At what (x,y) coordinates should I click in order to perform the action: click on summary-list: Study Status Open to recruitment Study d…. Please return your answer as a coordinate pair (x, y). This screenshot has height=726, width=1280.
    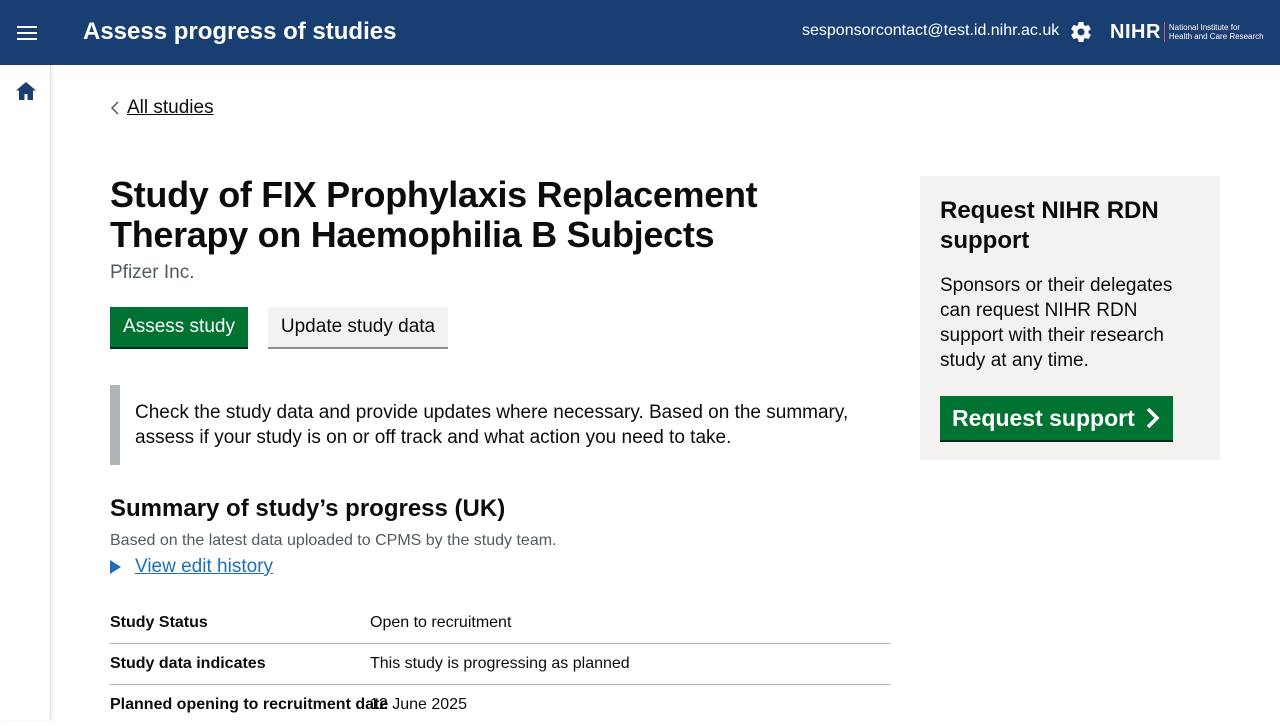
    Looking at the image, I should click on (500, 664).